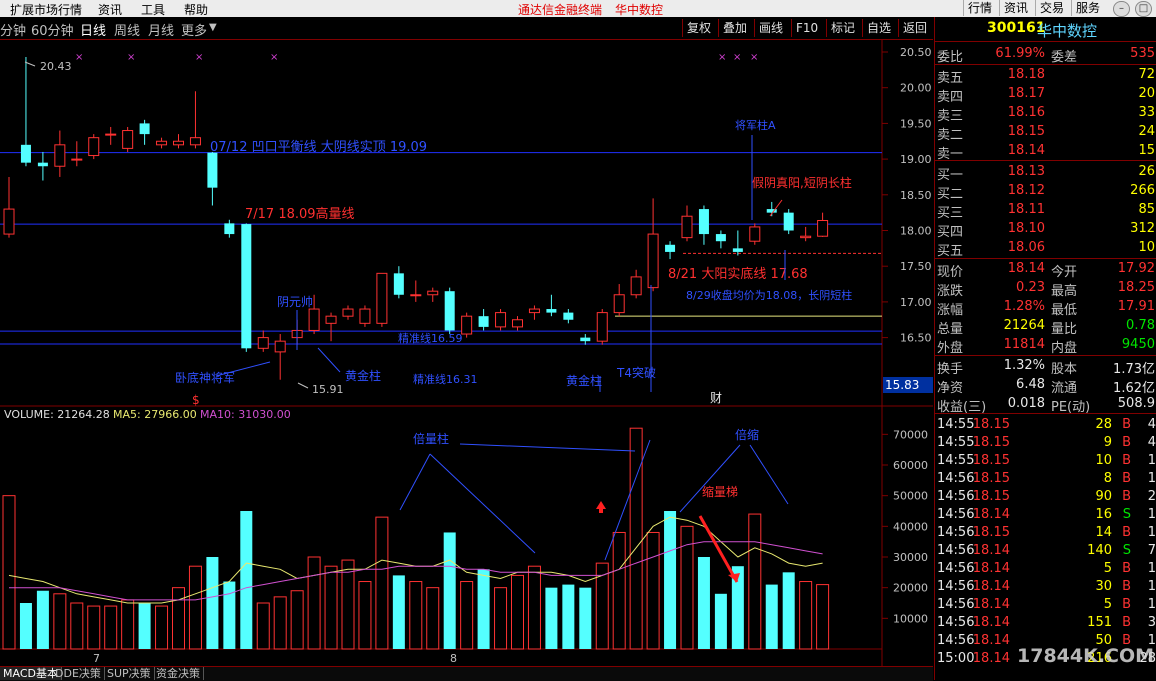 This screenshot has height=681, width=1156. I want to click on ask-price: 18.14, so click(1026, 150).